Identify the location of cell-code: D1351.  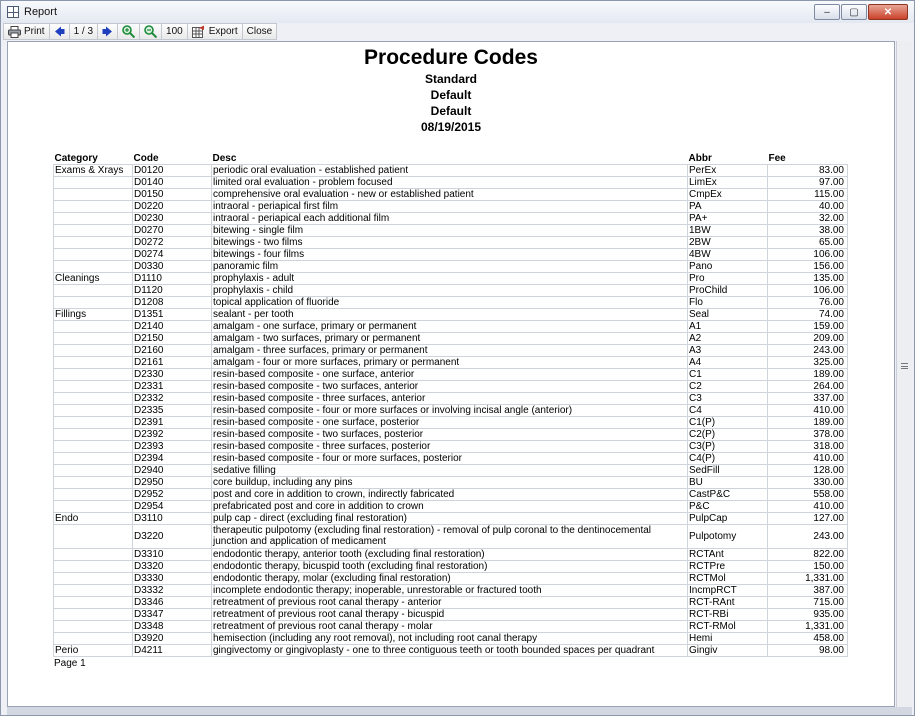
(172, 314).